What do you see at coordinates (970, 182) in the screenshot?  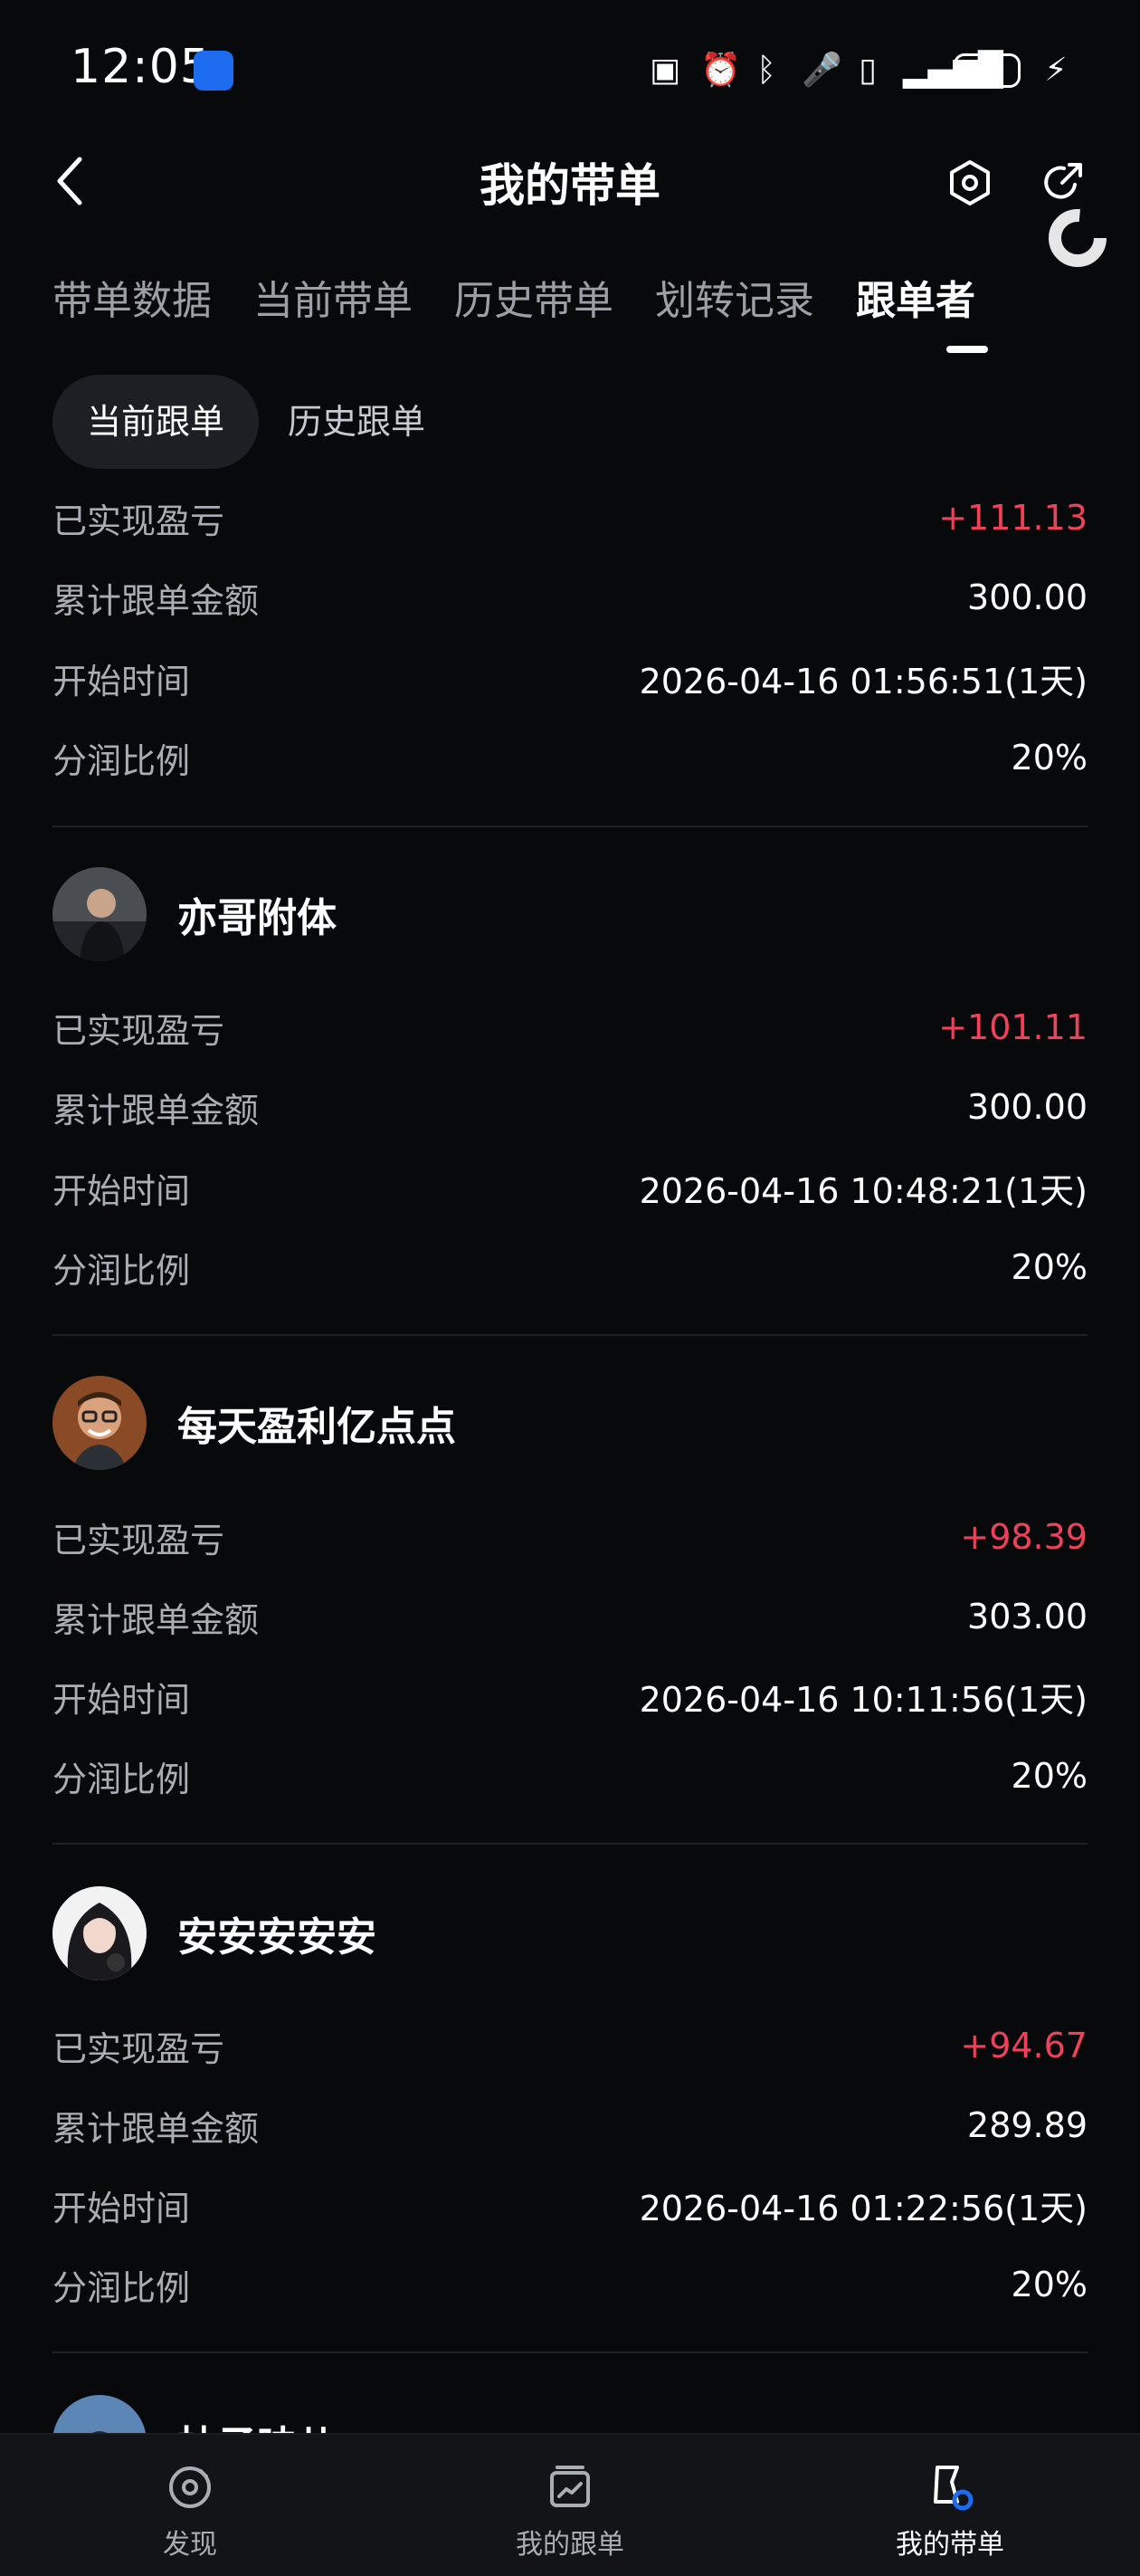 I see `settings-icon` at bounding box center [970, 182].